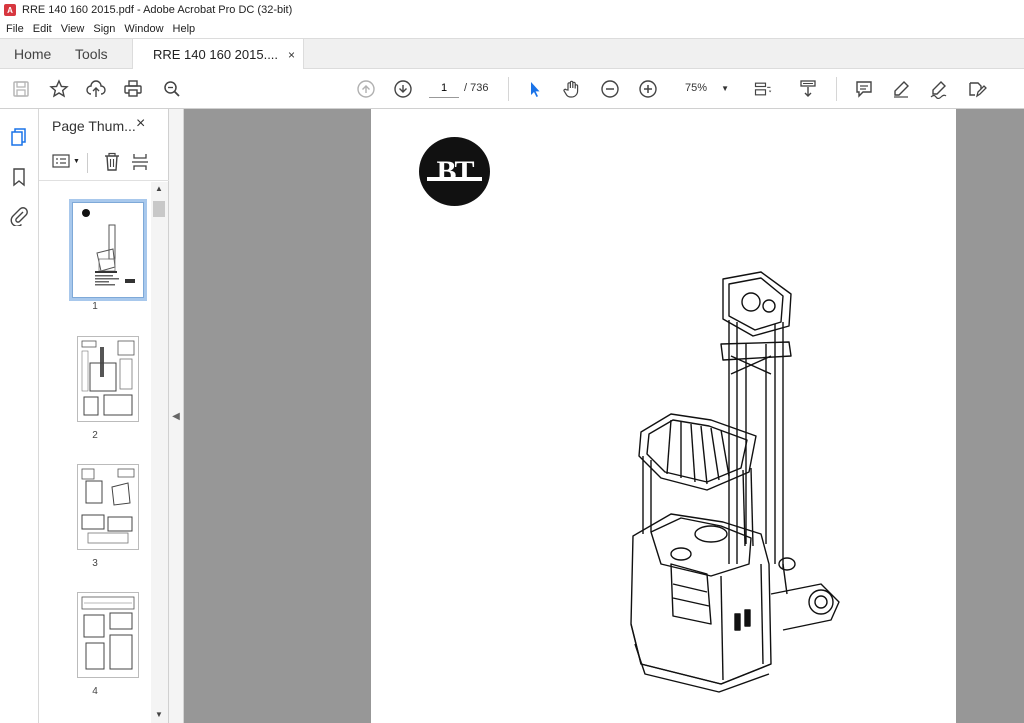 This screenshot has width=1024, height=723. What do you see at coordinates (73, 29) in the screenshot?
I see `menu-view: View` at bounding box center [73, 29].